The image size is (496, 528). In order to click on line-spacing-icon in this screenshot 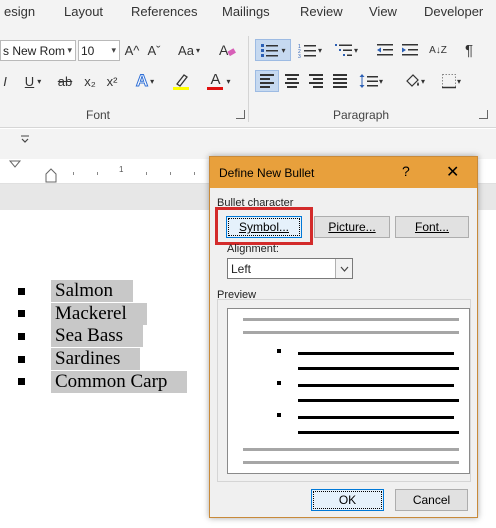, I will do `click(368, 81)`.